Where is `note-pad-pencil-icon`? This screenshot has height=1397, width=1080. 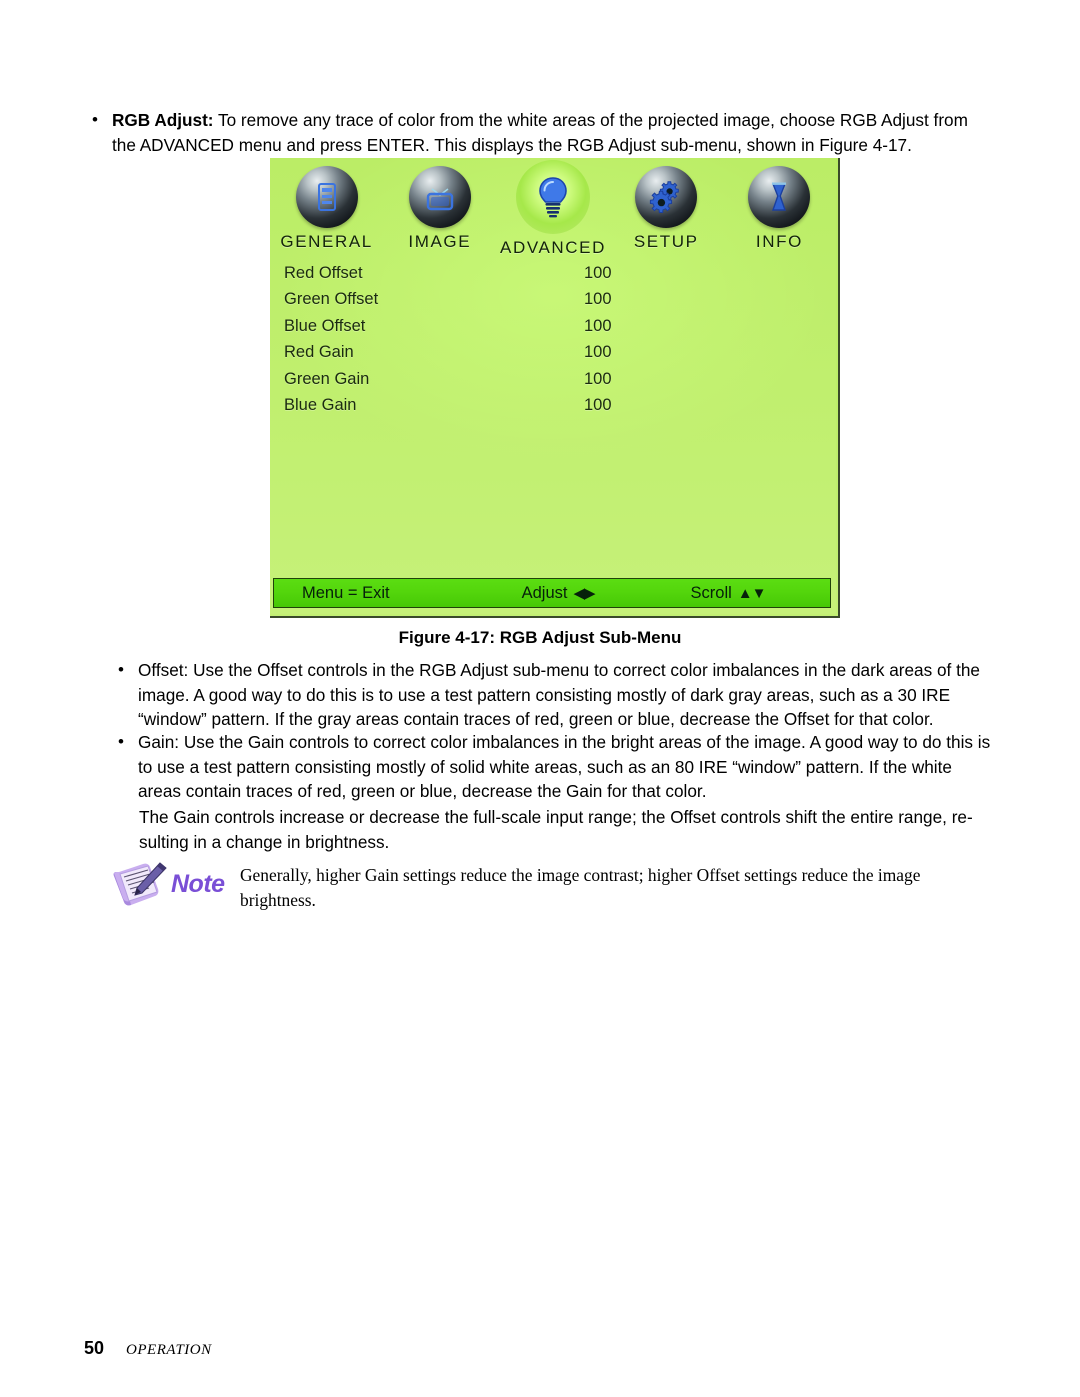
note-pad-pencil-icon is located at coordinates (141, 889).